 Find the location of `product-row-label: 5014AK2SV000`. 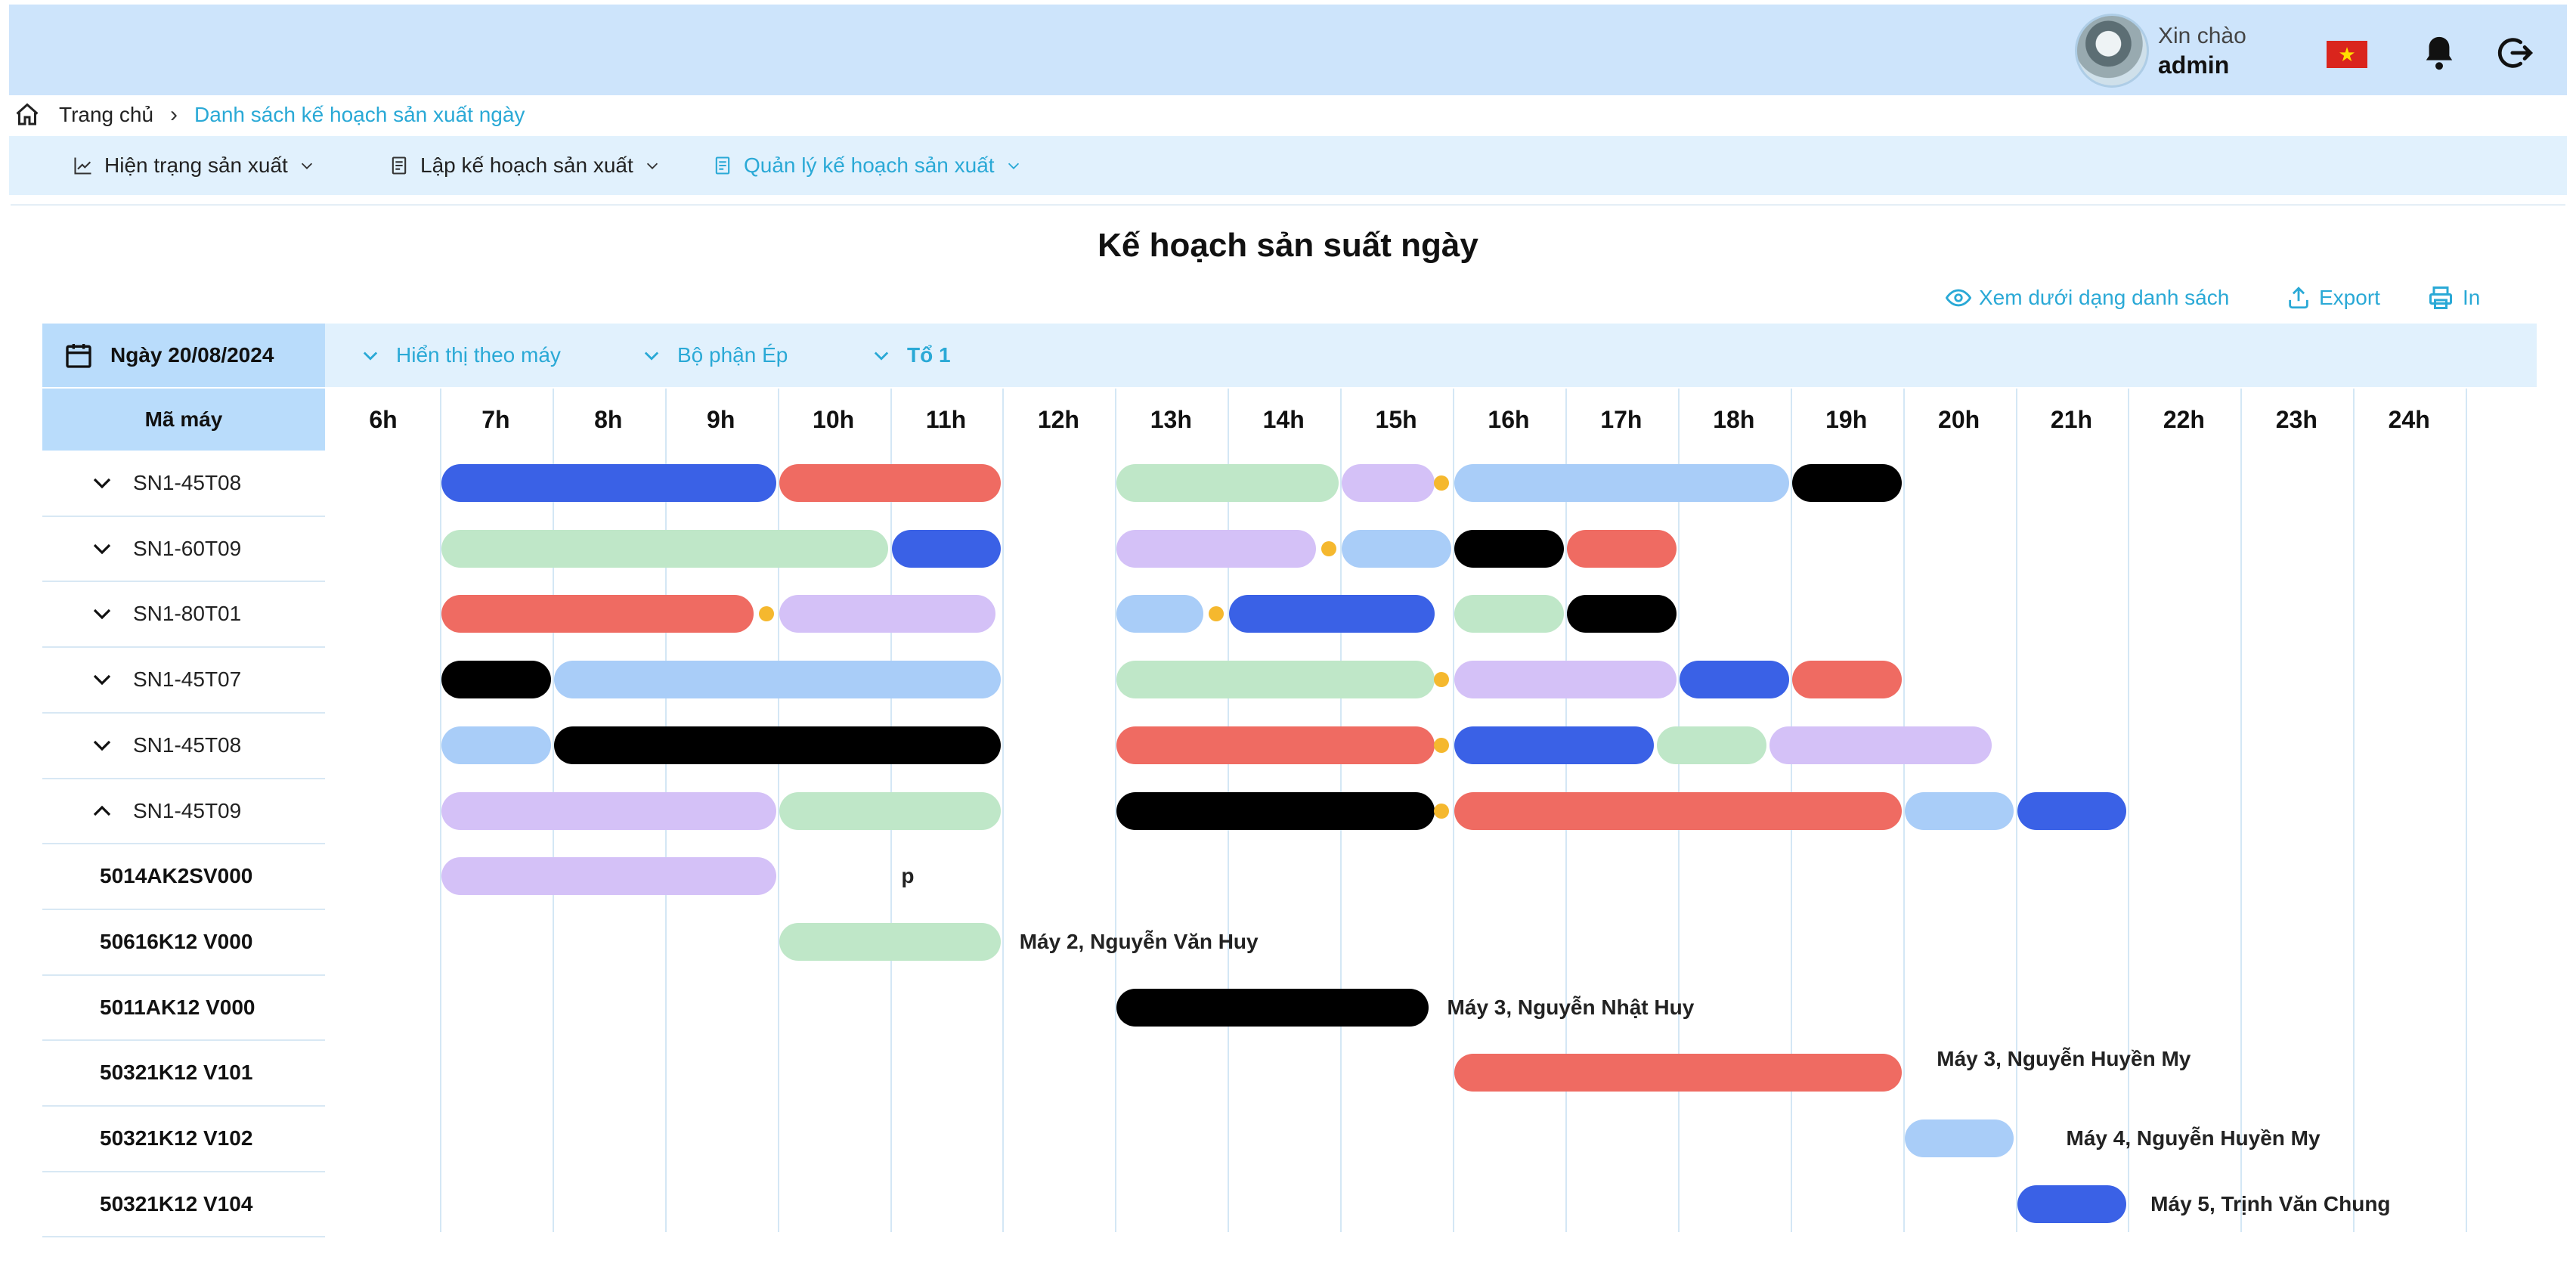

product-row-label: 5014AK2SV000 is located at coordinates (183, 876).